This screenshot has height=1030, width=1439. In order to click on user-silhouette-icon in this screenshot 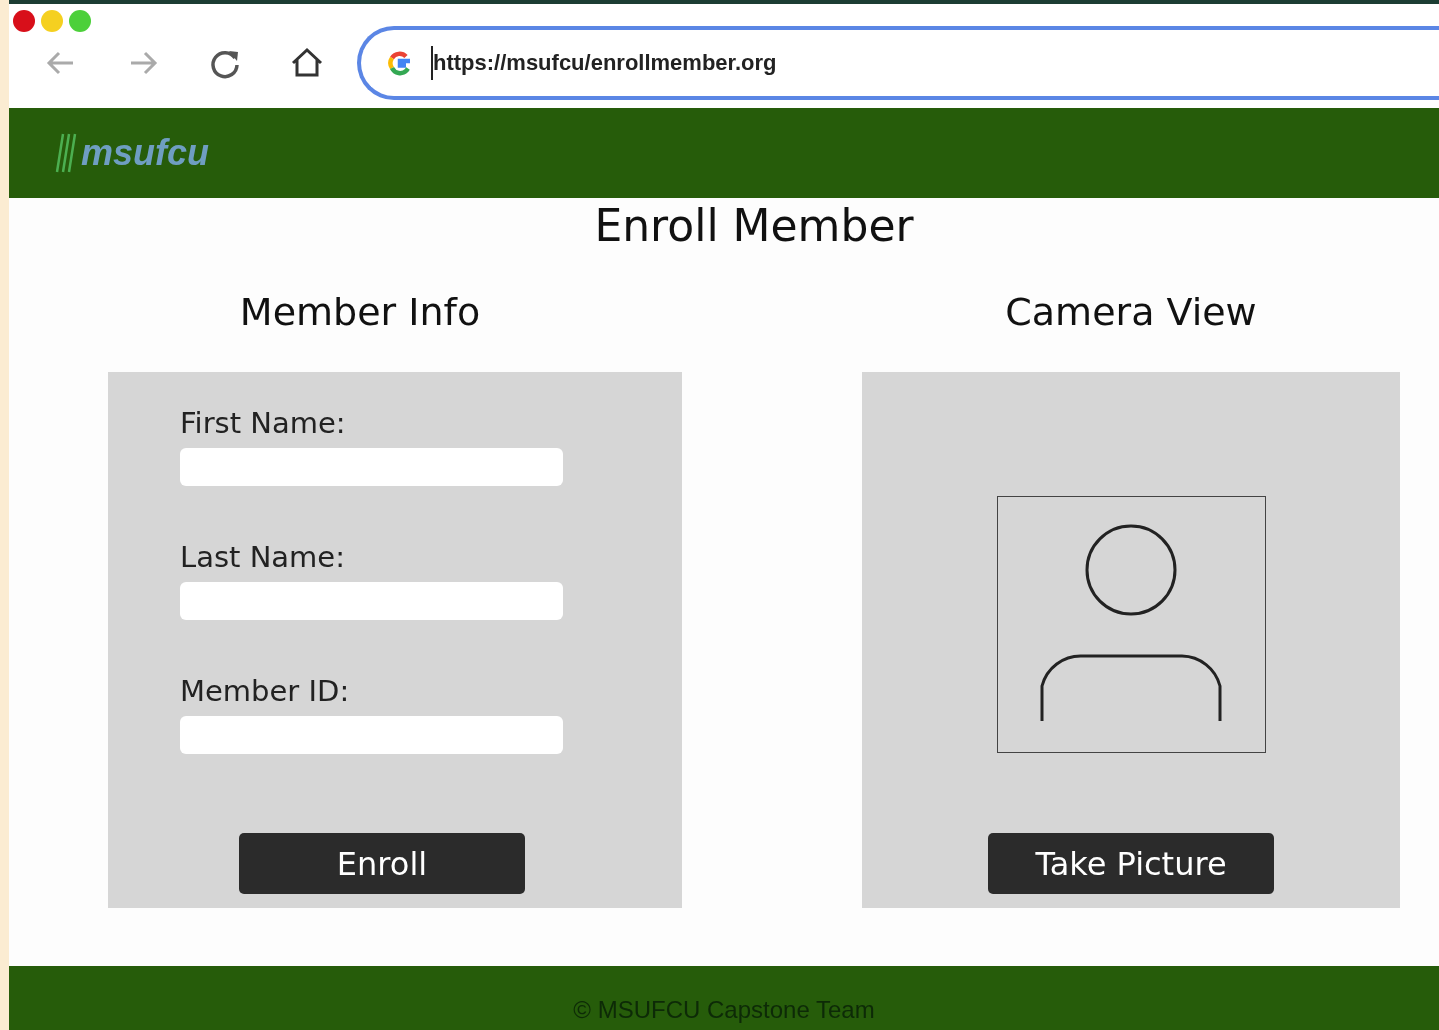, I will do `click(1131, 624)`.